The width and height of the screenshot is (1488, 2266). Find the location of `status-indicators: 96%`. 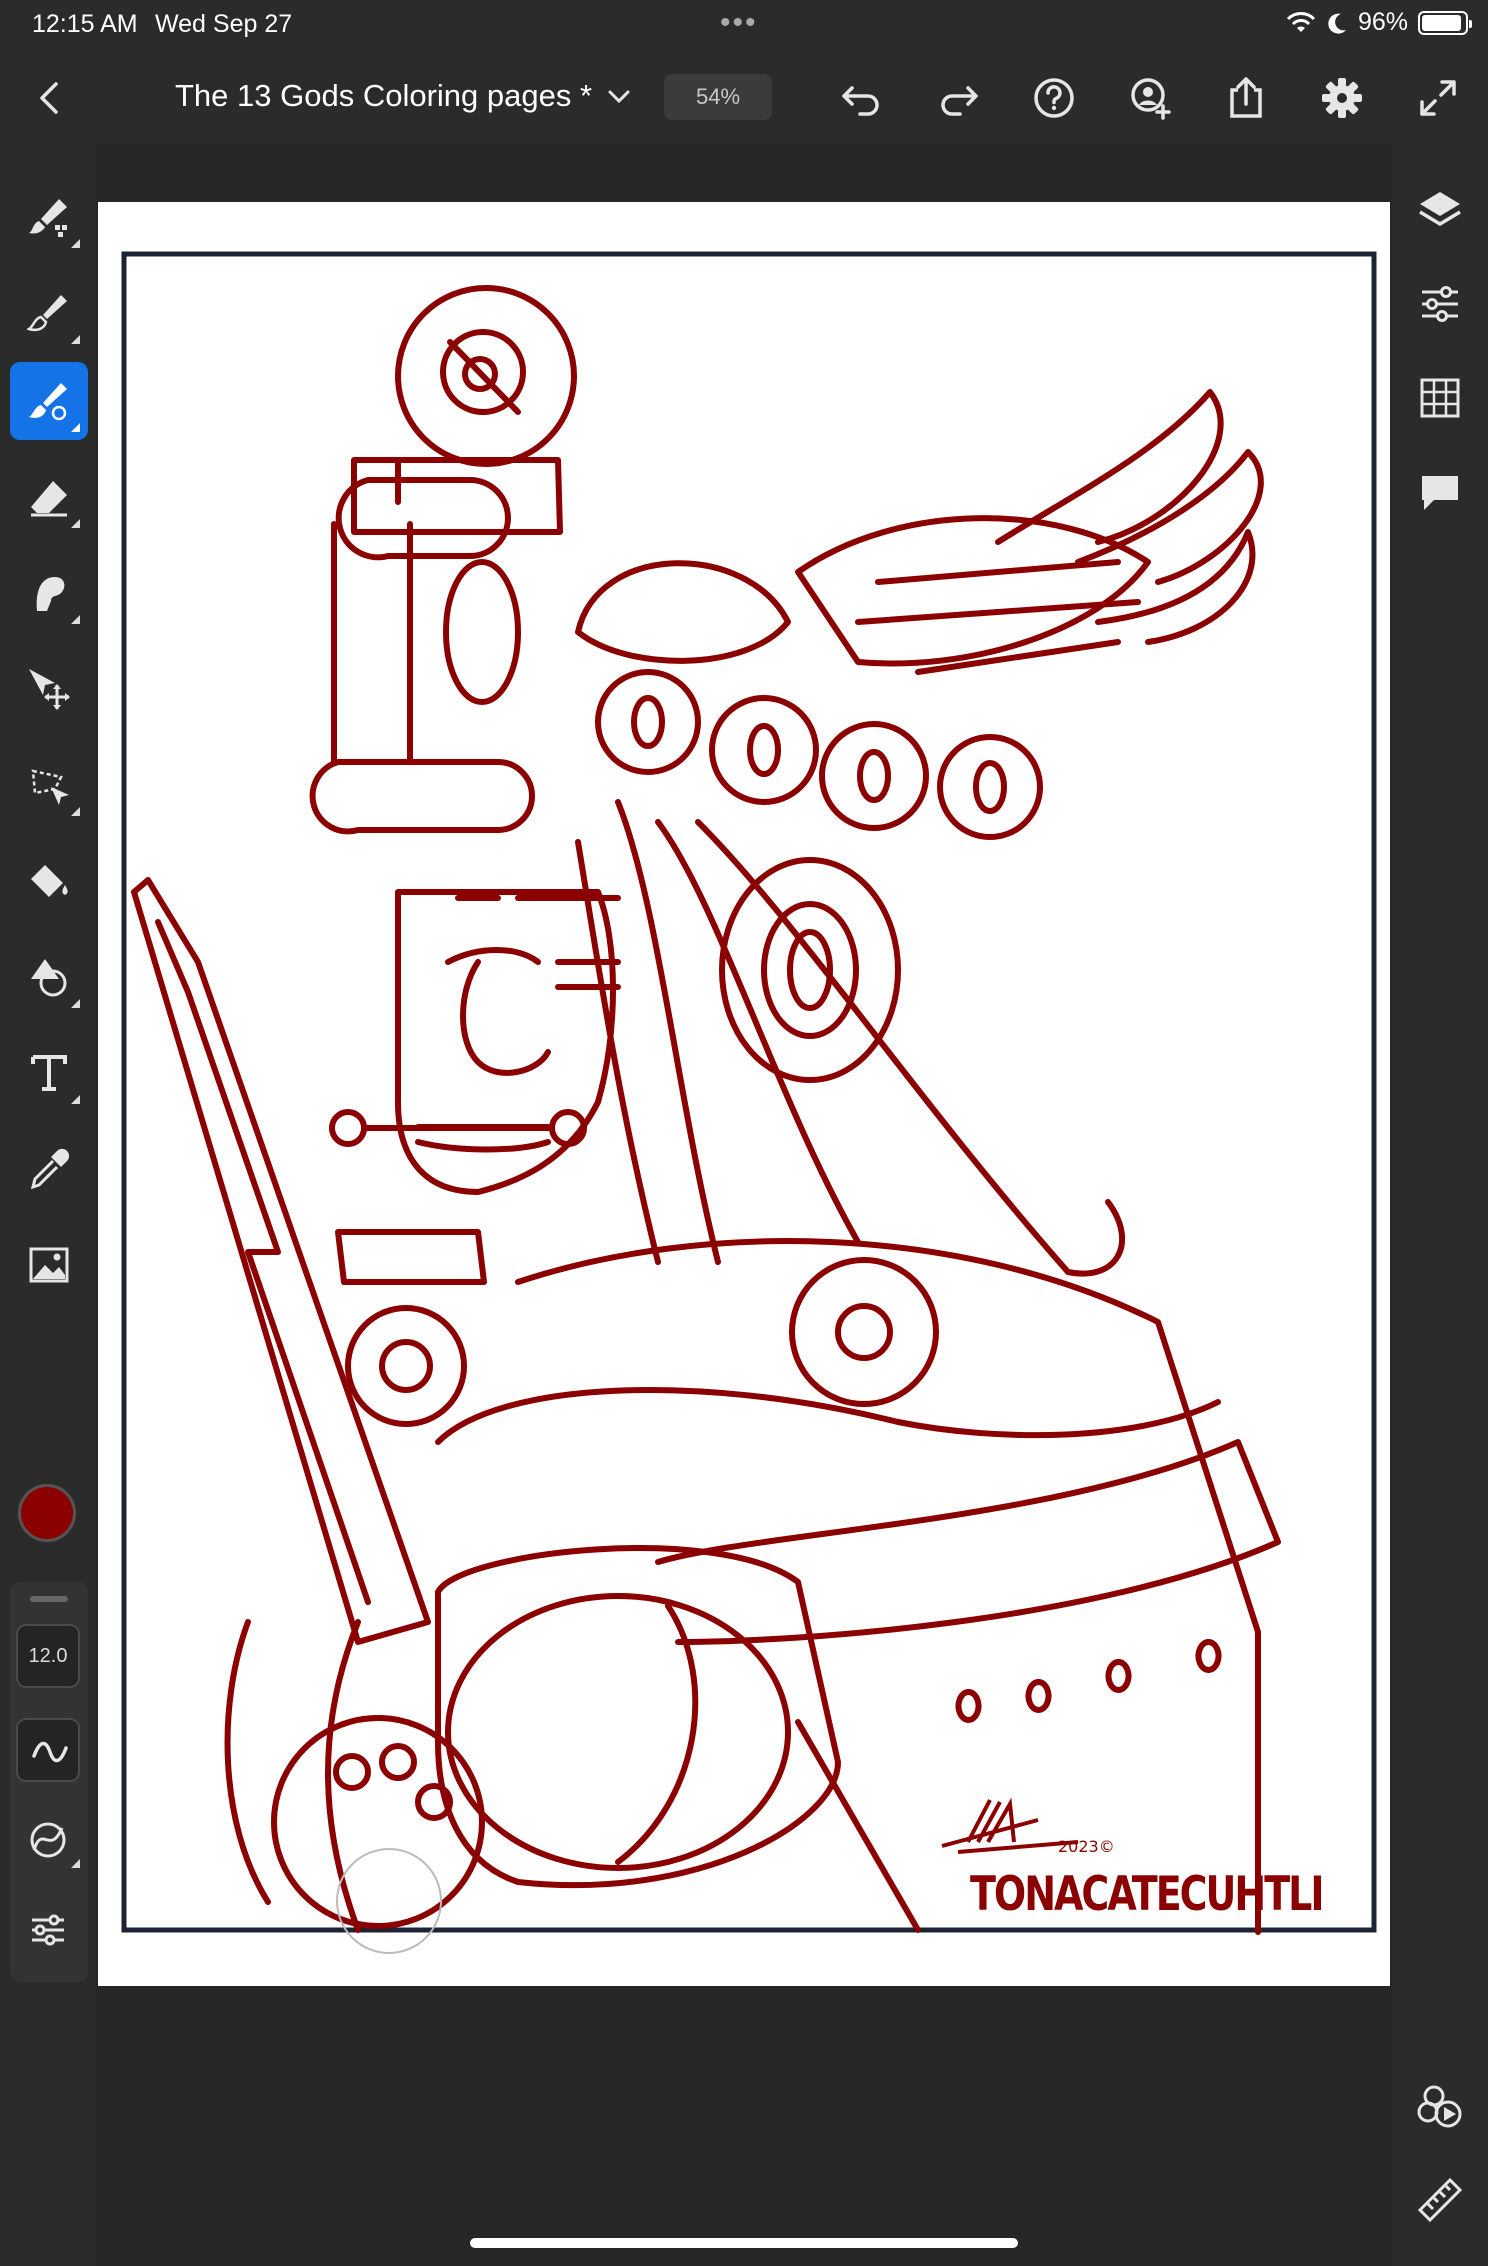

status-indicators: 96% is located at coordinates (1379, 22).